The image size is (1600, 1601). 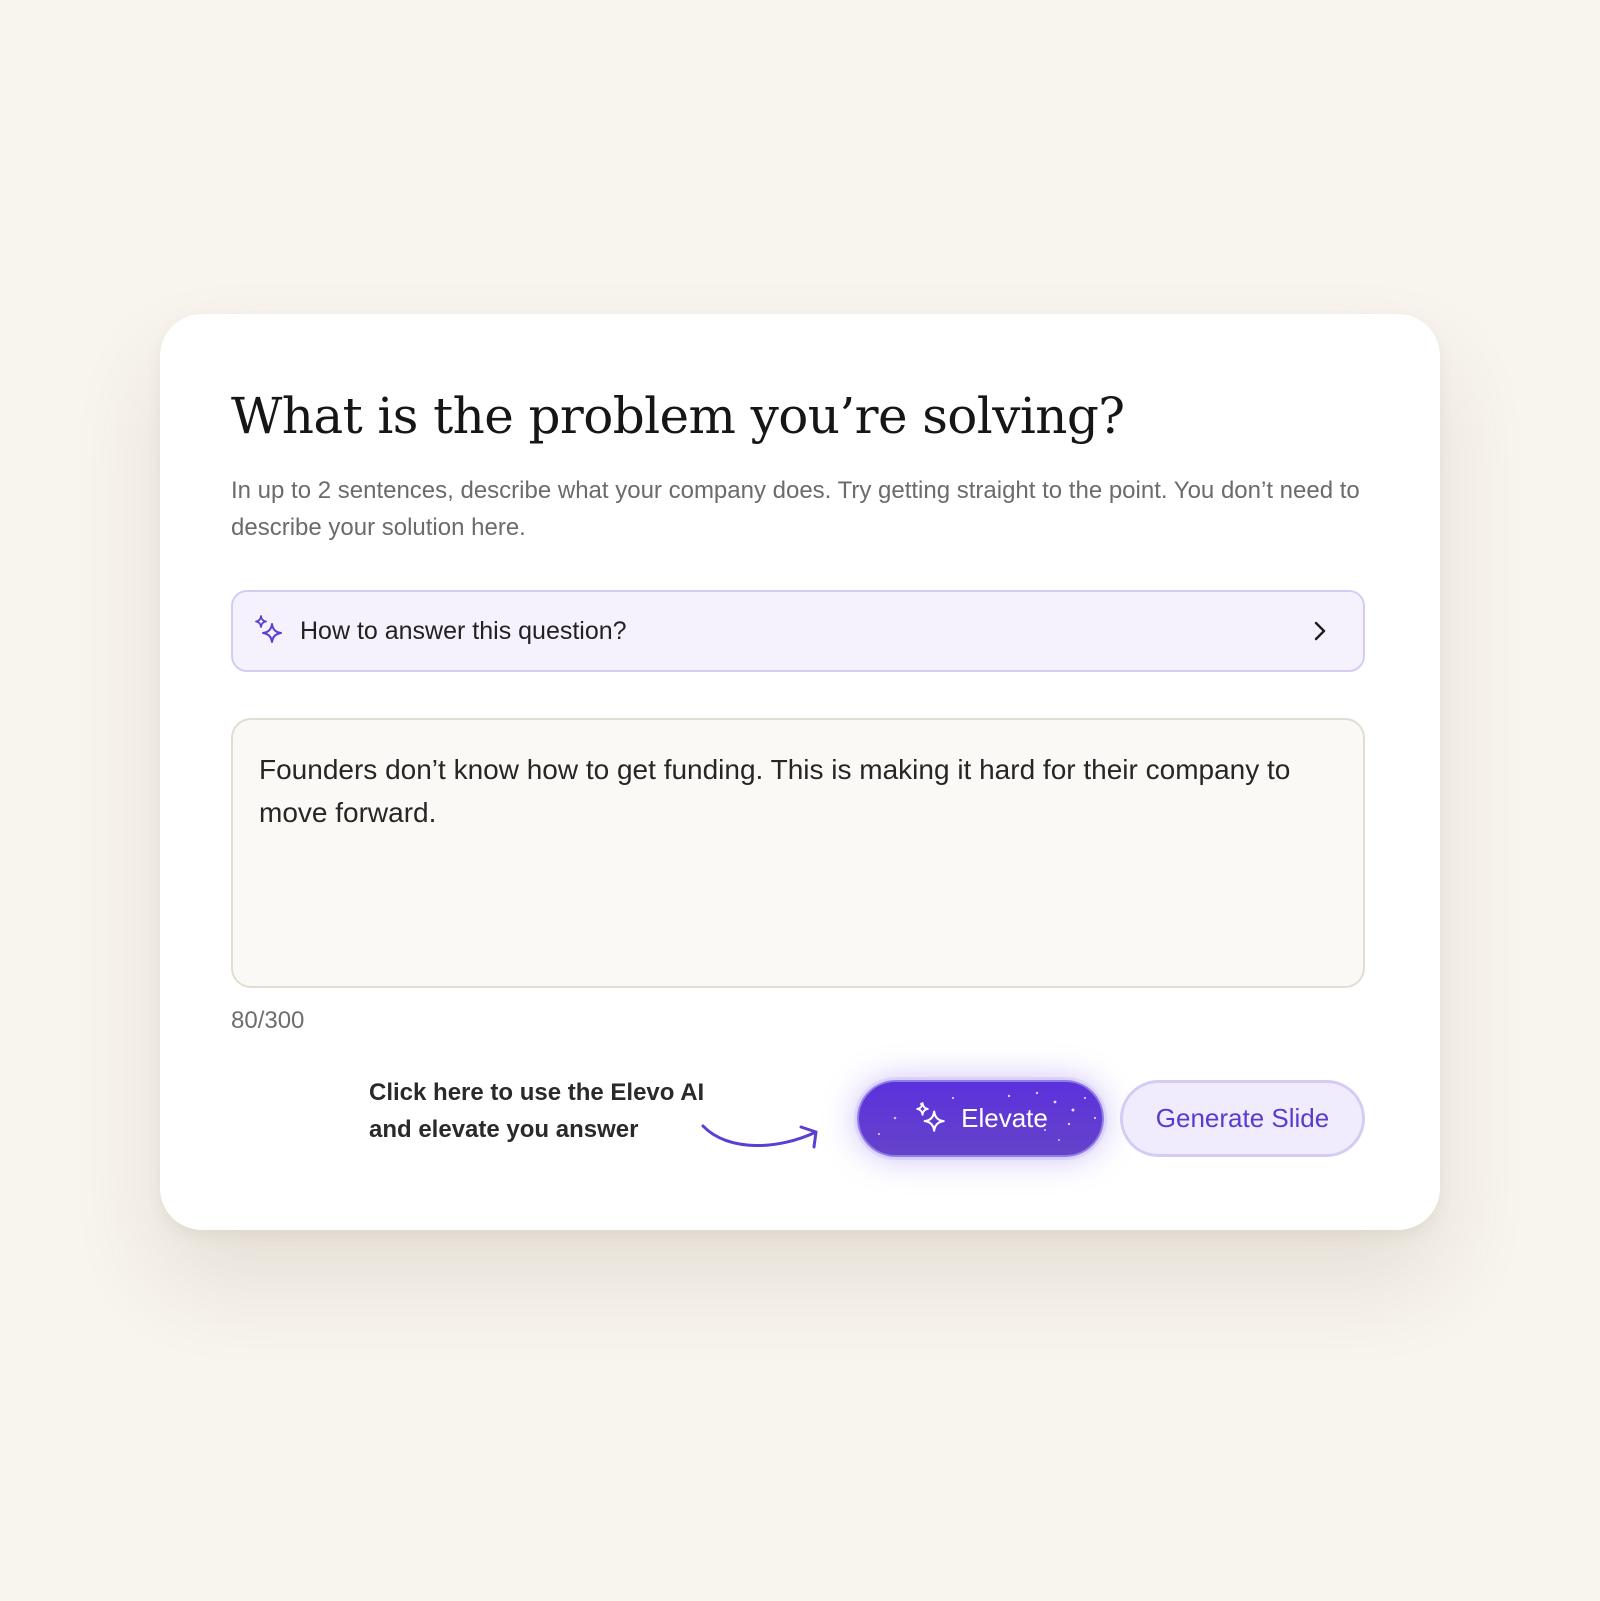 I want to click on generate-slide-label: Generate Slide, so click(x=1242, y=1118).